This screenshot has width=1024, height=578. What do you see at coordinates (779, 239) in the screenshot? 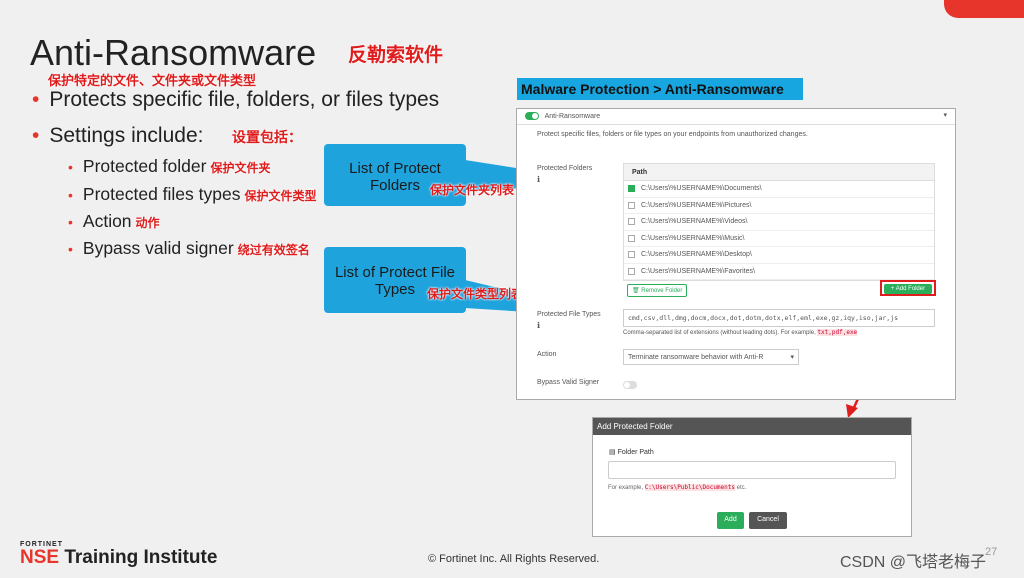
I see `table-row: C:\Users\%USERNAME%\Music\` at bounding box center [779, 239].